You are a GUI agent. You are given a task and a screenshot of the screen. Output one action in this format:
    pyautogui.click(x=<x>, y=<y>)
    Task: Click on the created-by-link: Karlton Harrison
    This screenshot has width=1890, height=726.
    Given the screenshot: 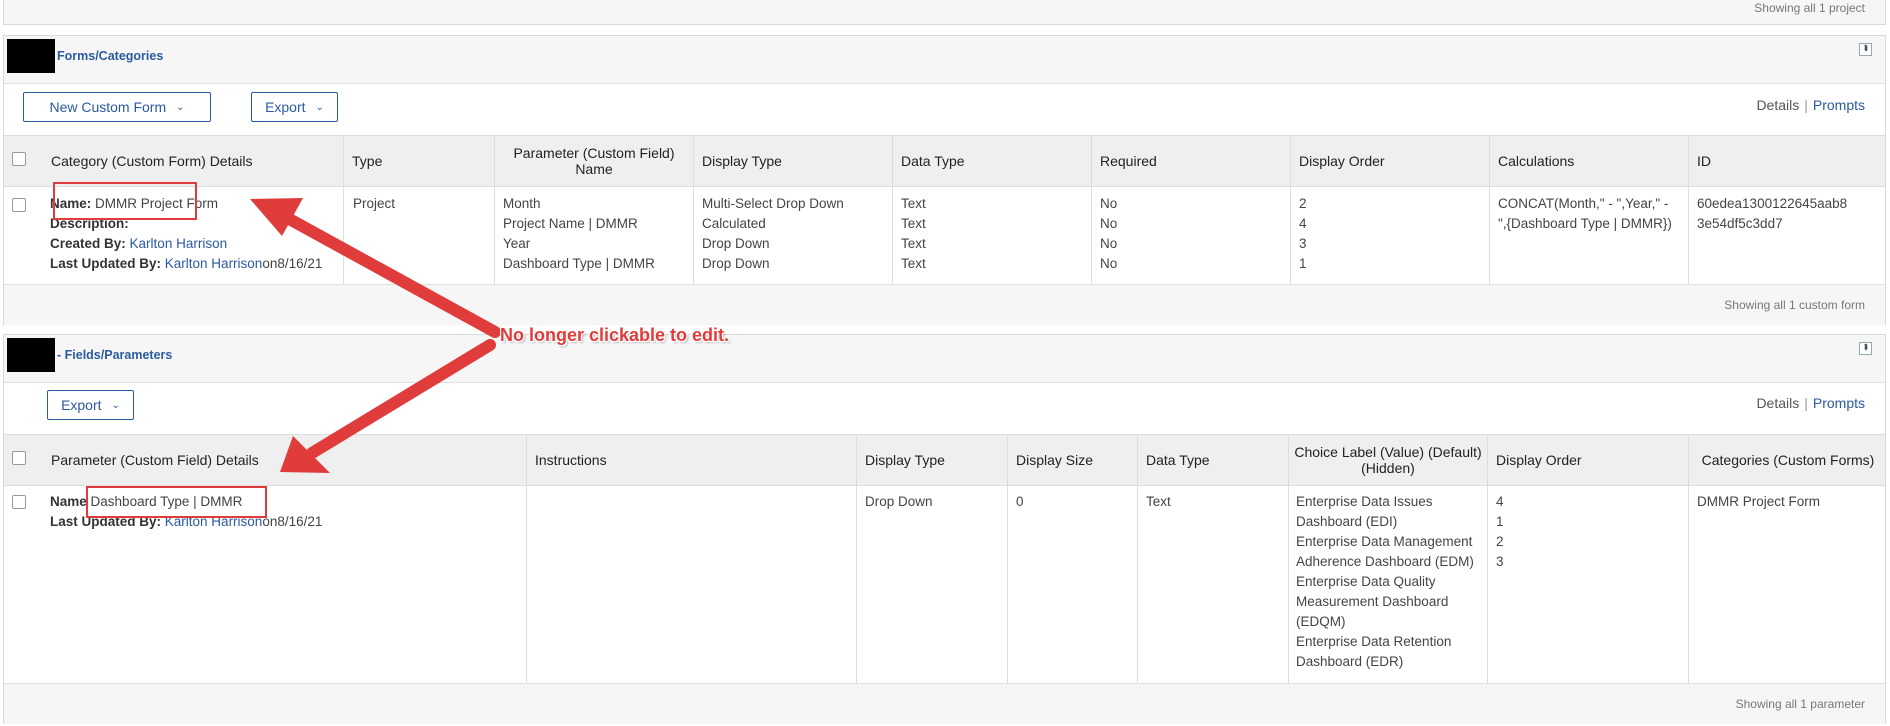 What is the action you would take?
    pyautogui.click(x=179, y=243)
    